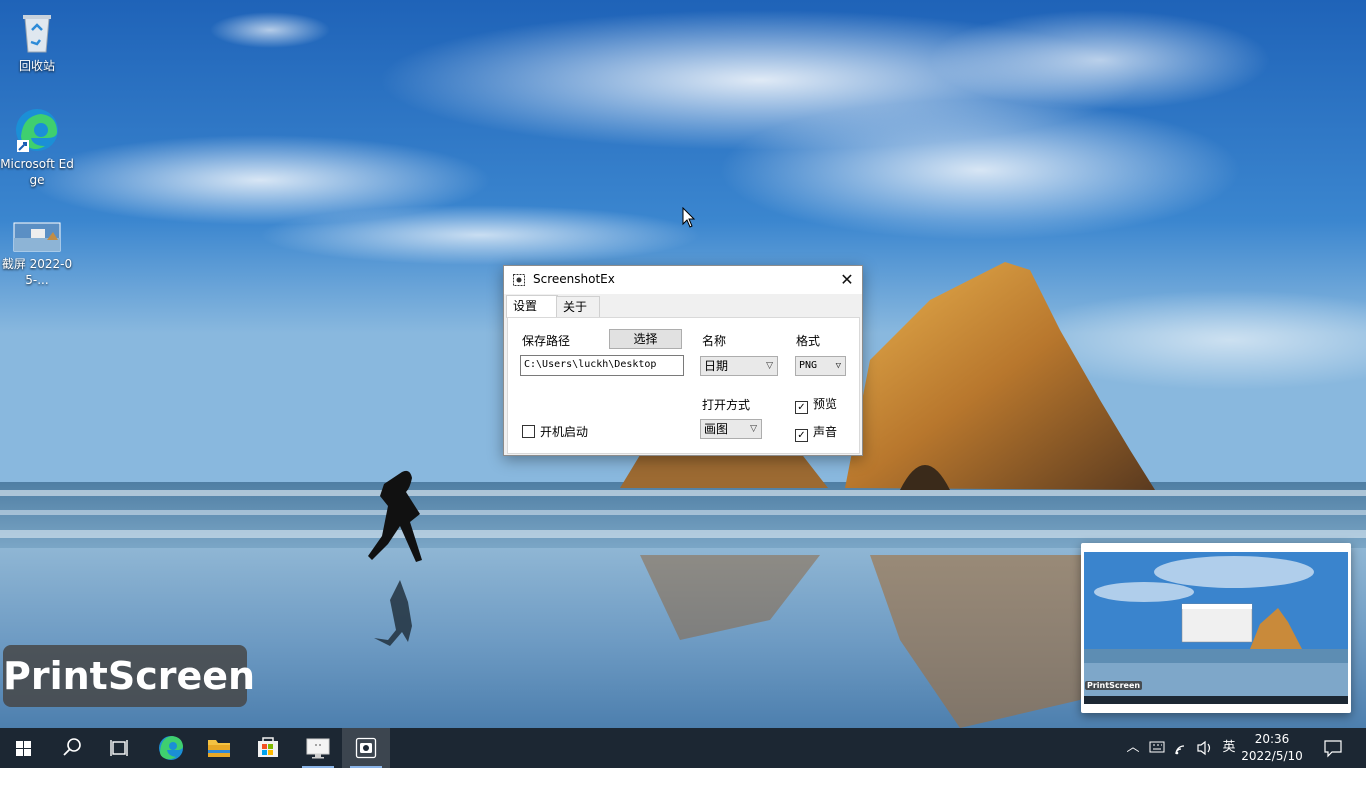 The height and width of the screenshot is (785, 1366). I want to click on save-path-label: 保存路径, so click(546, 341).